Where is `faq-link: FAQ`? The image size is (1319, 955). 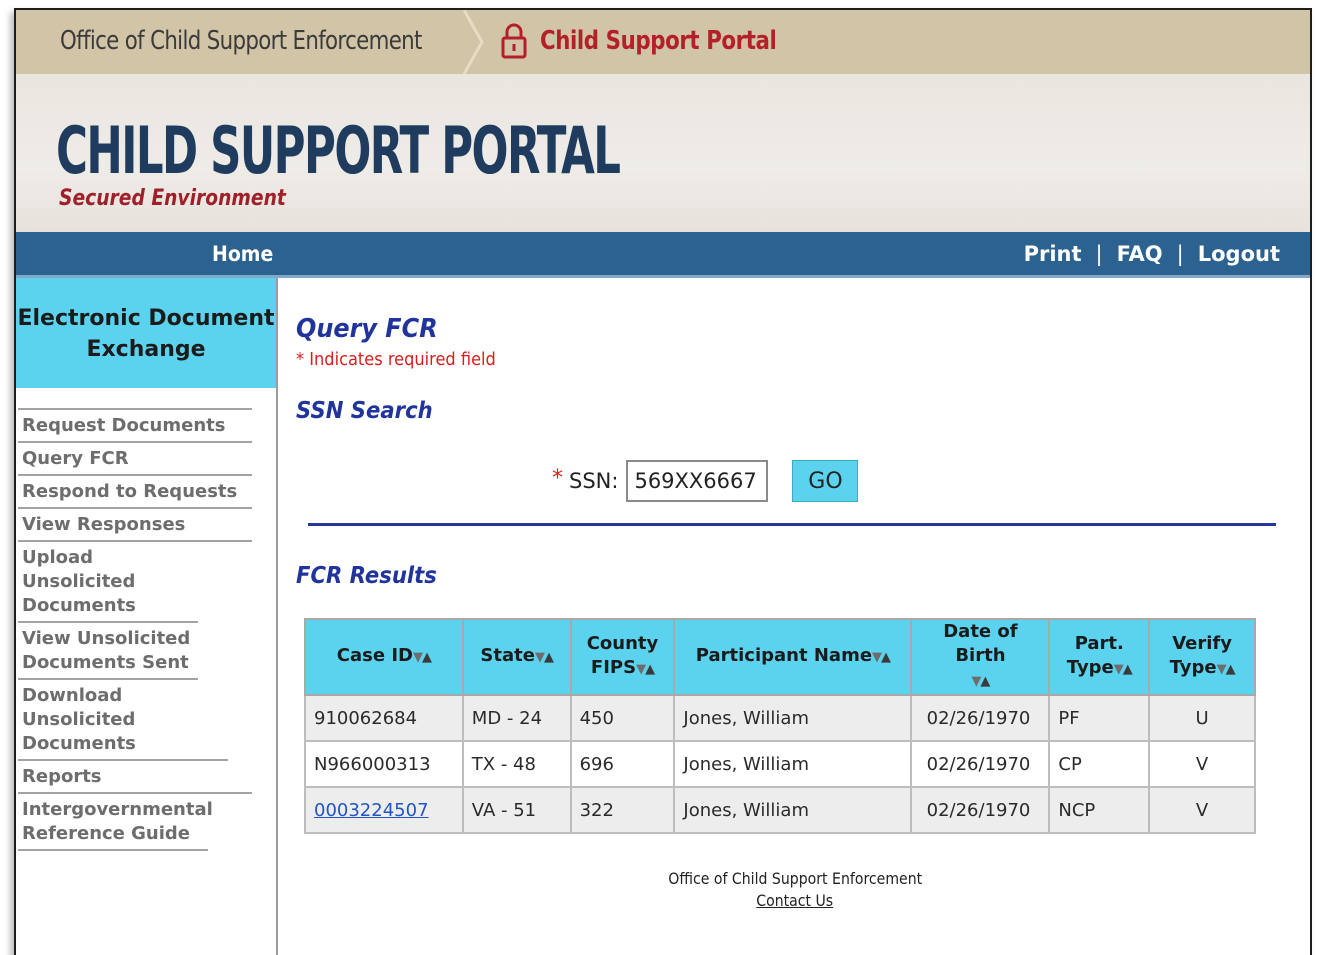
faq-link: FAQ is located at coordinates (1140, 254).